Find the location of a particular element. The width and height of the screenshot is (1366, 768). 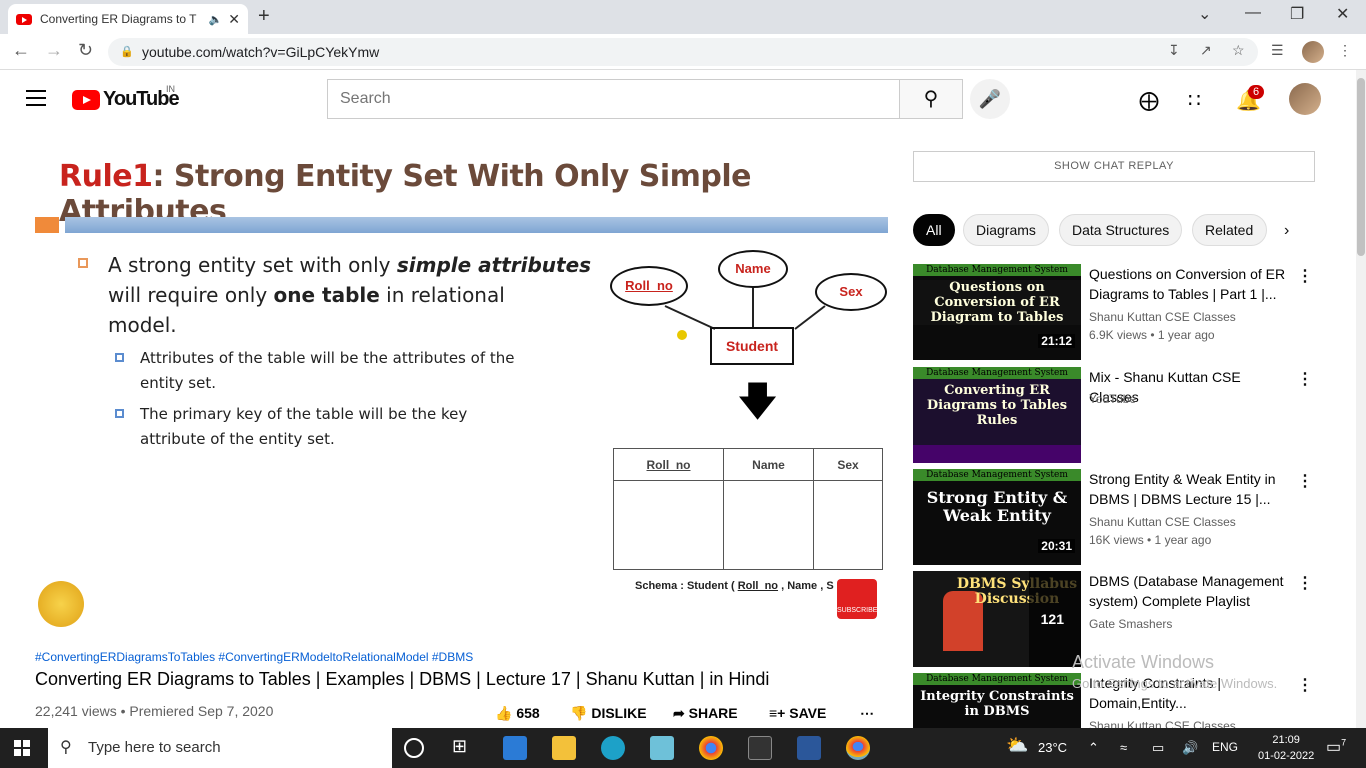

close-tab-icon: ✕ is located at coordinates (234, 19).